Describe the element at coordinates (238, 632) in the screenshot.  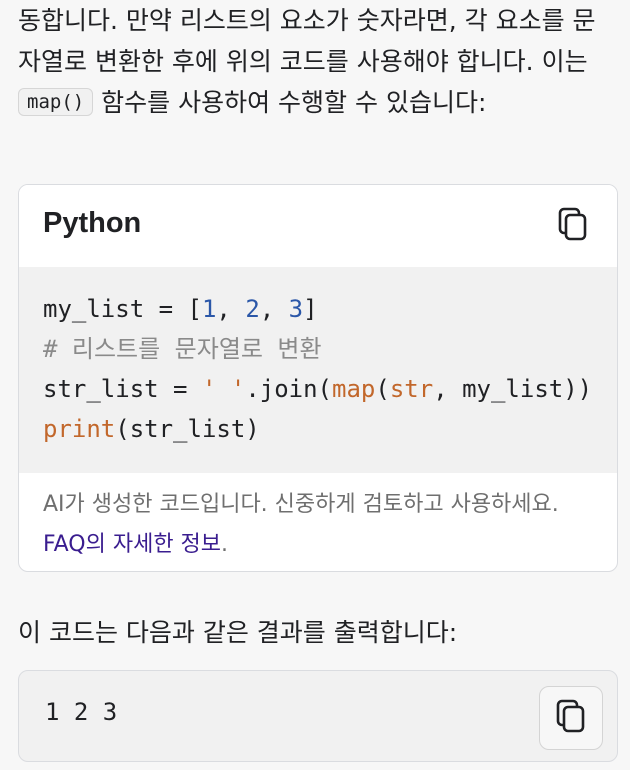
I see `result-intro-paragraph: 이 코드는 다음과 같은 결과를 출력합니다:` at that location.